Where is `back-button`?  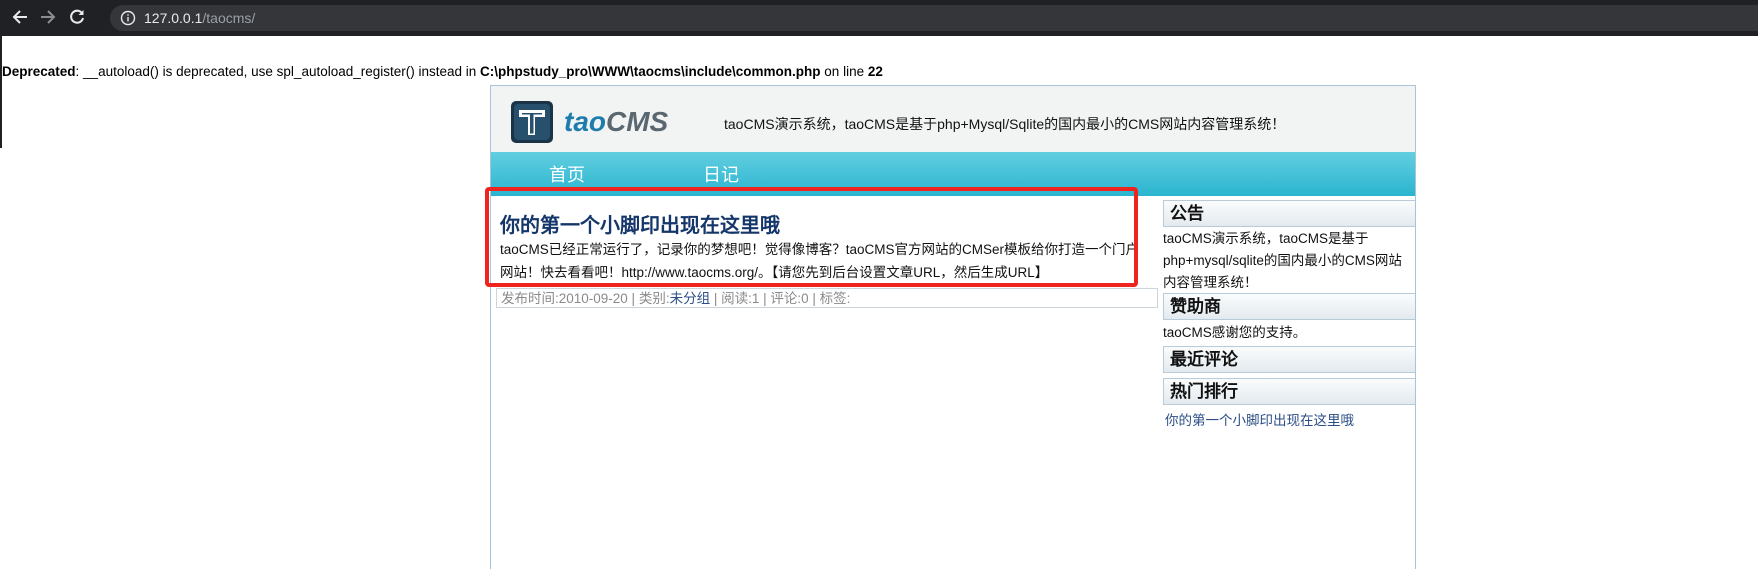
back-button is located at coordinates (20, 17).